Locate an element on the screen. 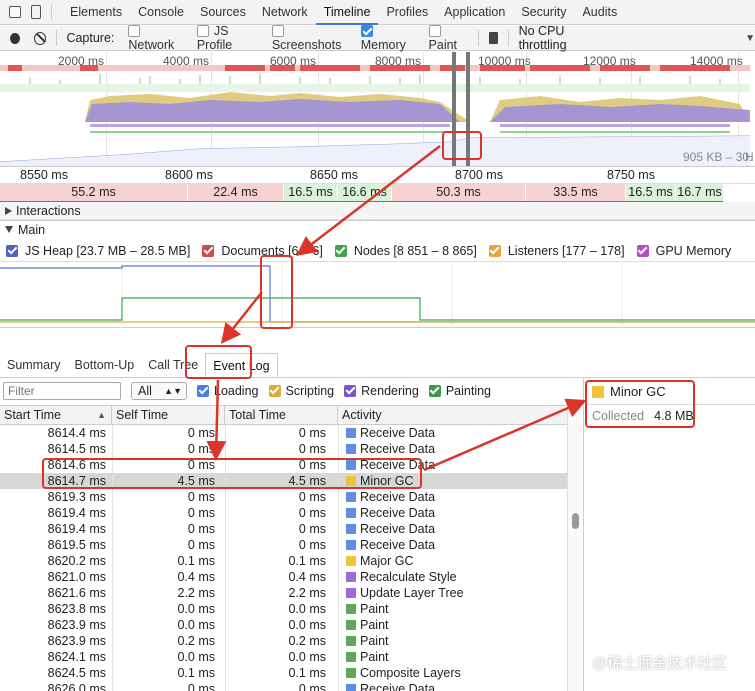 Image resolution: width=755 pixels, height=691 pixels. filter-loading: Loading is located at coordinates (228, 391).